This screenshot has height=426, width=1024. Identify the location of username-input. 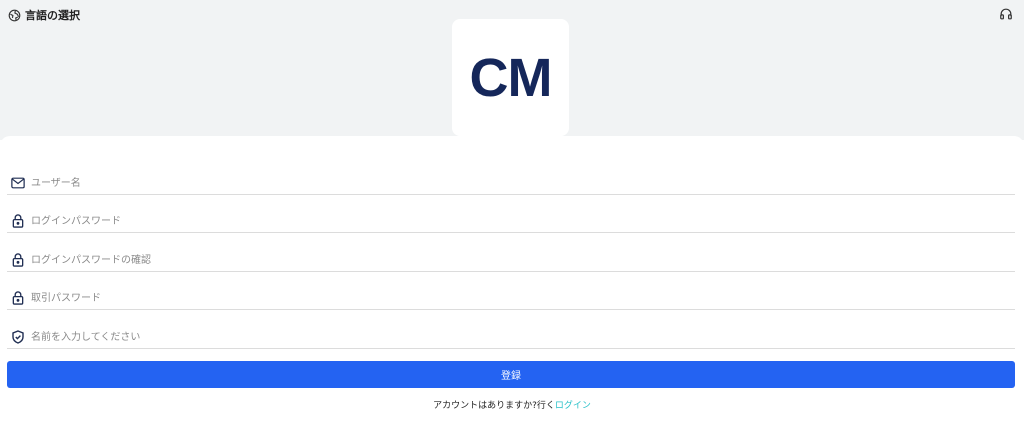
(523, 183).